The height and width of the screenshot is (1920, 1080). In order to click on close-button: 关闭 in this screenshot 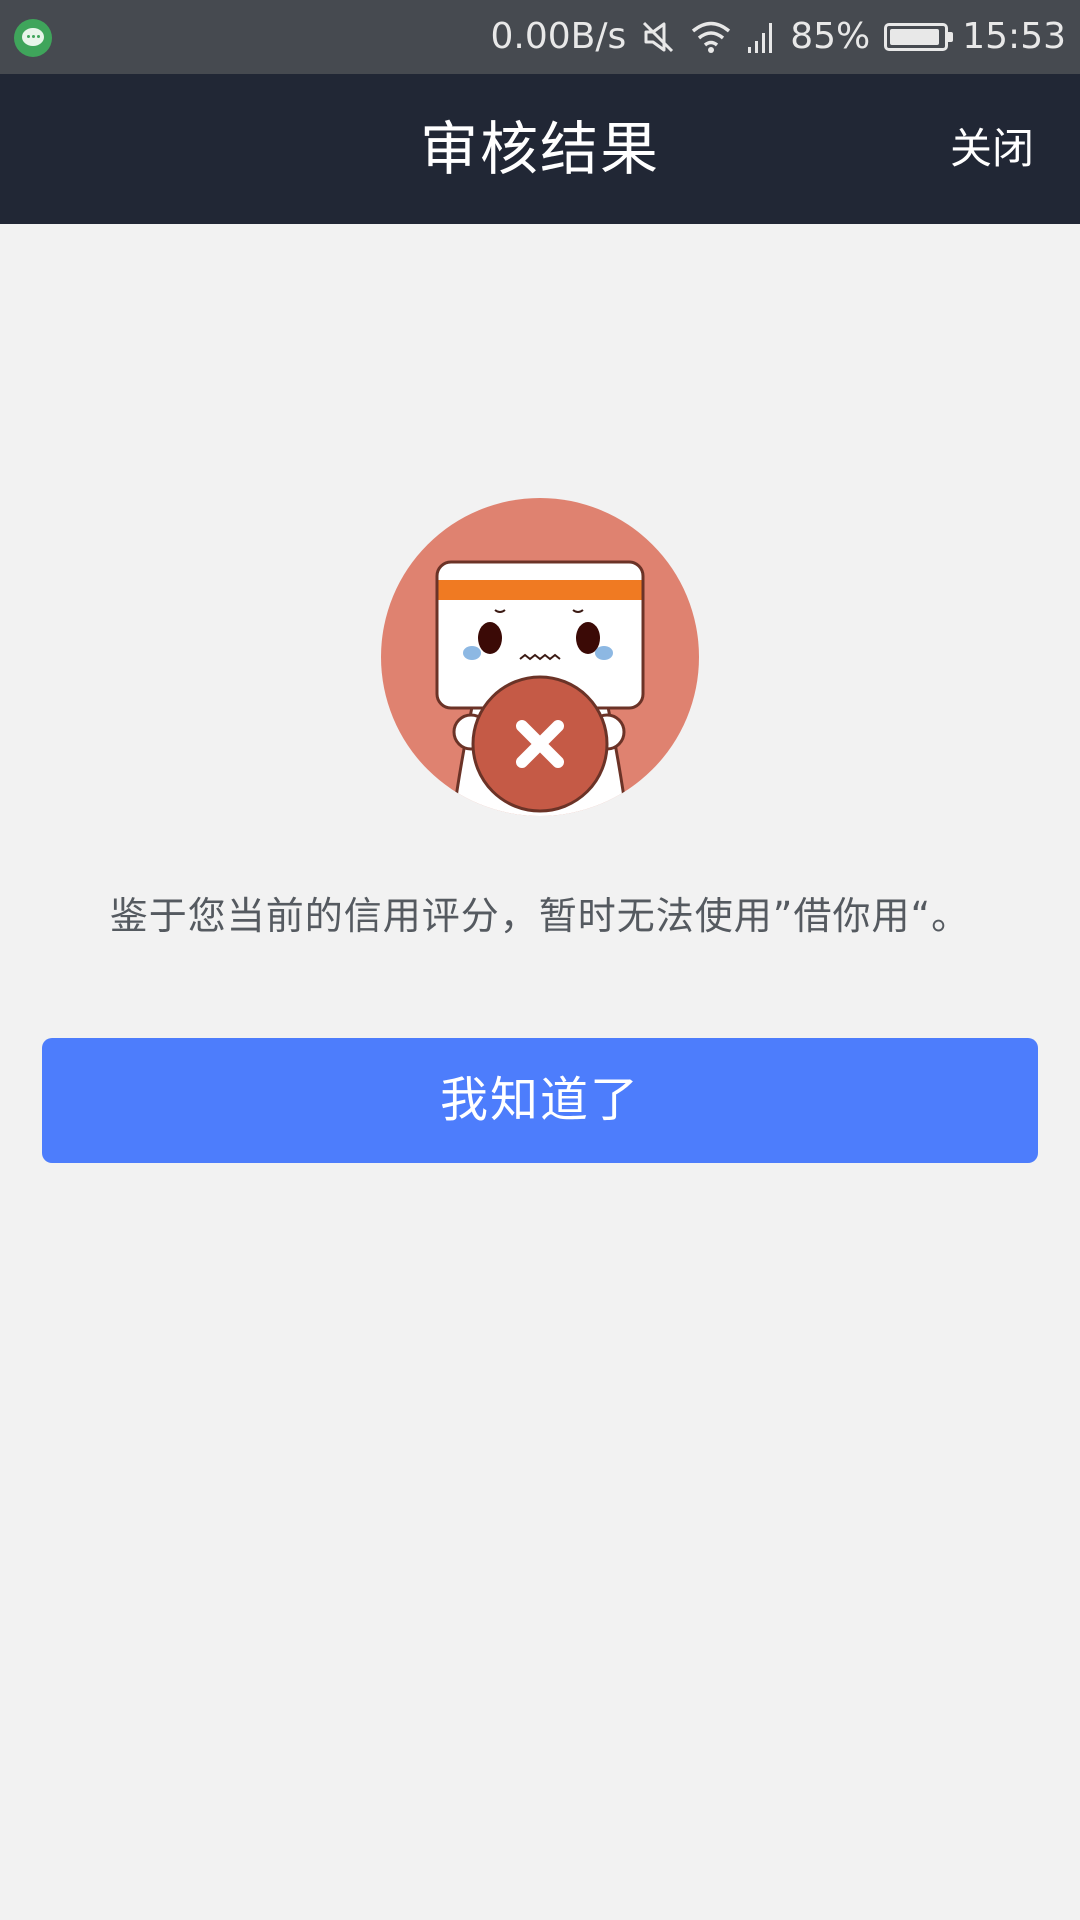, I will do `click(992, 149)`.